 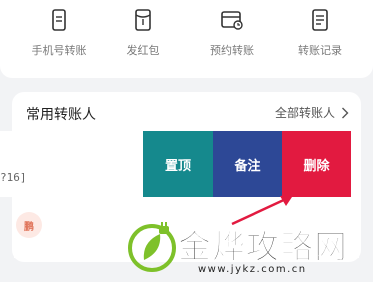 What do you see at coordinates (71, 164) in the screenshot?
I see `swiped-payee-row` at bounding box center [71, 164].